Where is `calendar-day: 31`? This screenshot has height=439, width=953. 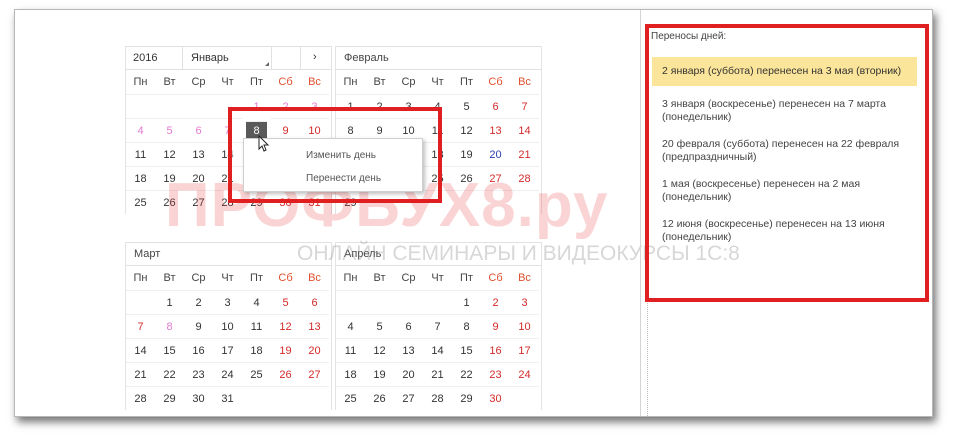
calendar-day: 31 is located at coordinates (227, 398).